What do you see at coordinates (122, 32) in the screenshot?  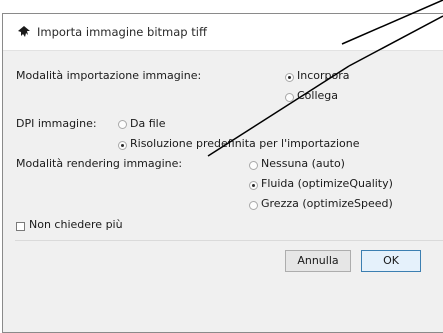 I see `dialog-title: Importa immagine bitmap tiff` at bounding box center [122, 32].